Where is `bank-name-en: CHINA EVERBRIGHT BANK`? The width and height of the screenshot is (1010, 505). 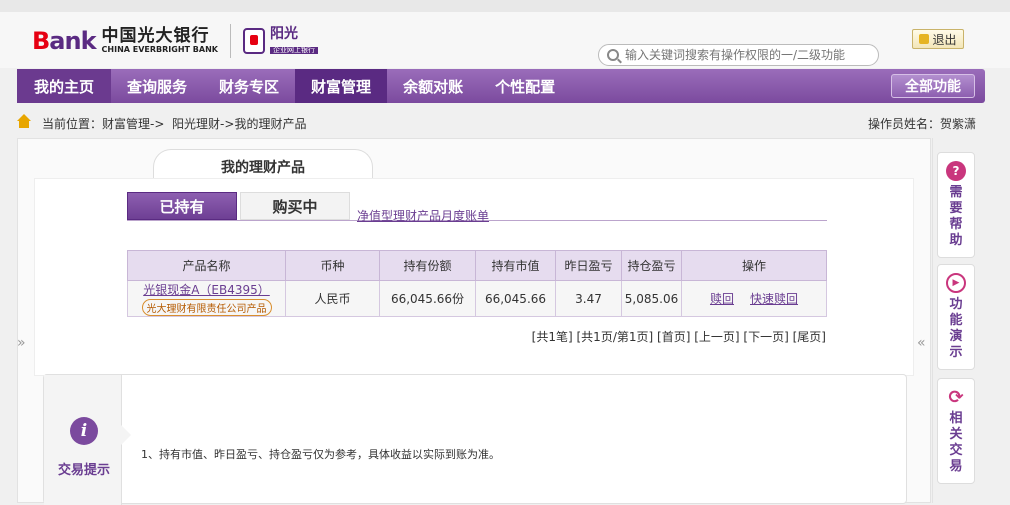 bank-name-en: CHINA EVERBRIGHT BANK is located at coordinates (159, 49).